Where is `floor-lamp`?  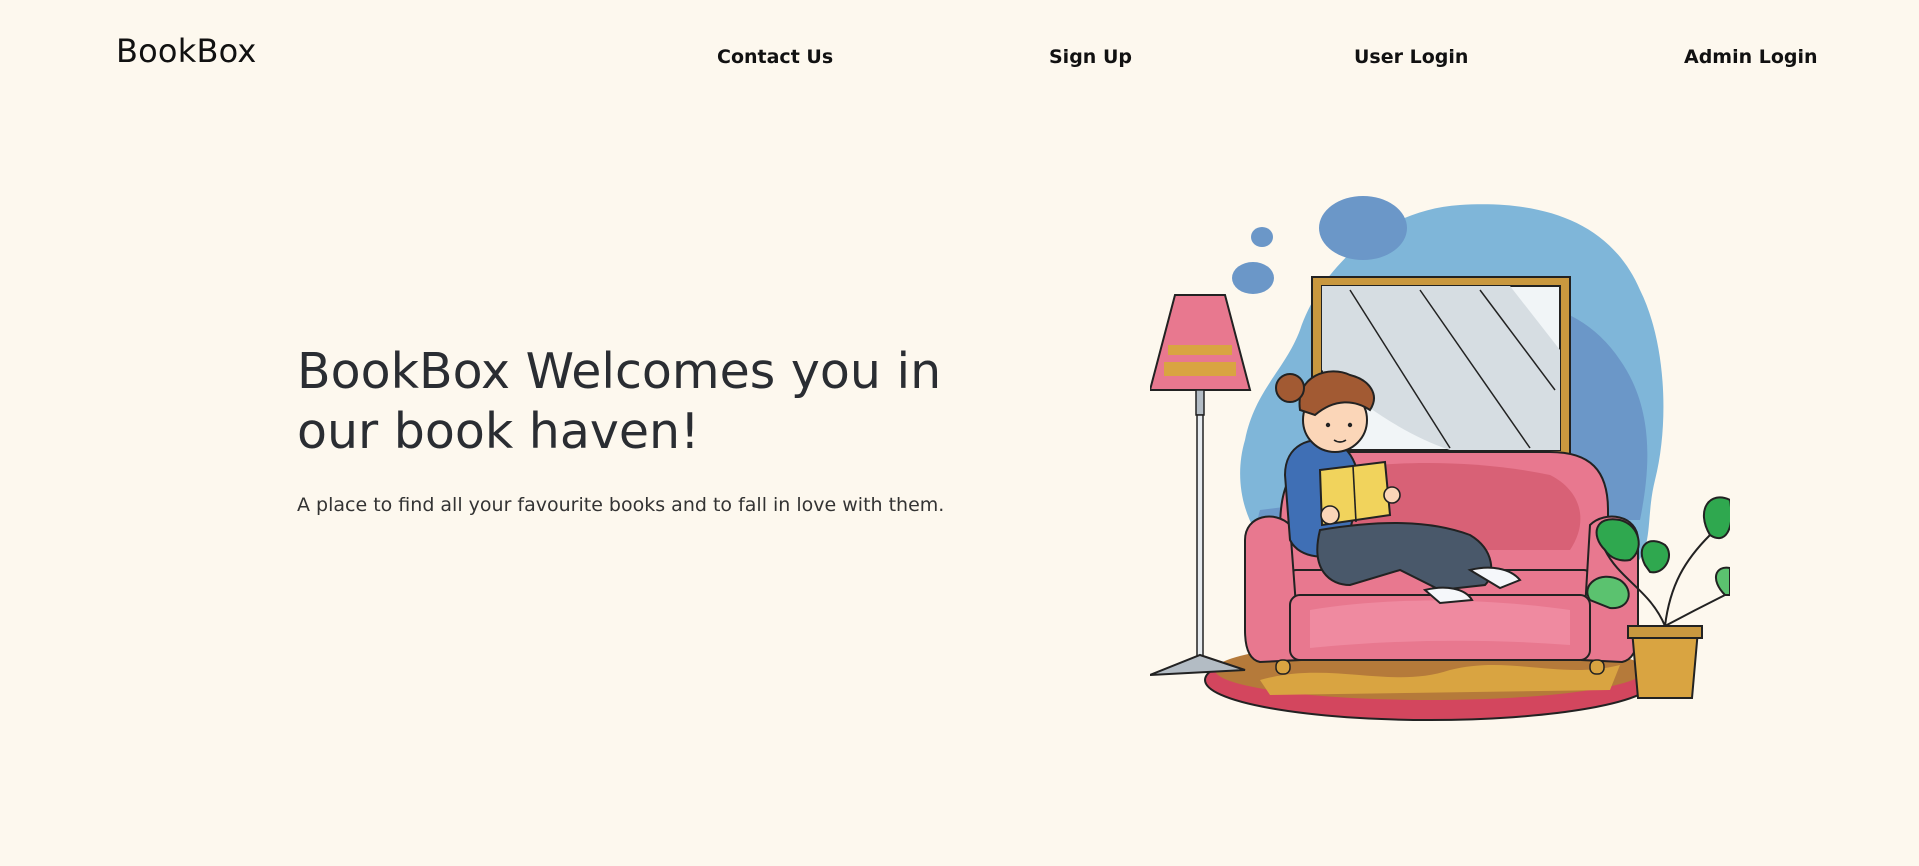
floor-lamp is located at coordinates (1201, 485).